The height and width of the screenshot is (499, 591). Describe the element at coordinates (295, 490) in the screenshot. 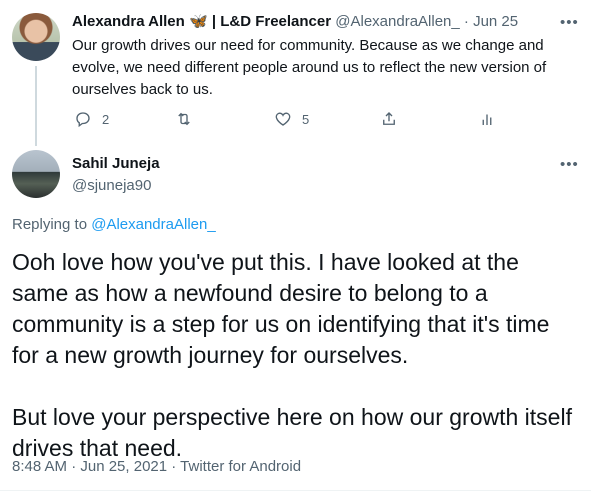

I see `divider` at that location.